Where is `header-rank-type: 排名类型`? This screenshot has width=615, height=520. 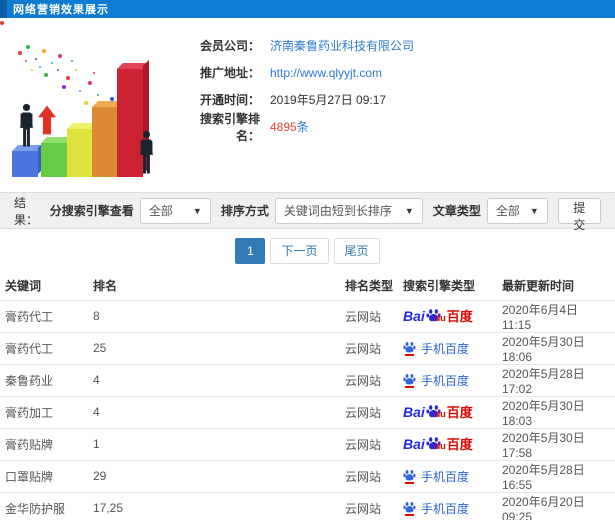
header-rank-type: 排名类型 is located at coordinates (369, 286).